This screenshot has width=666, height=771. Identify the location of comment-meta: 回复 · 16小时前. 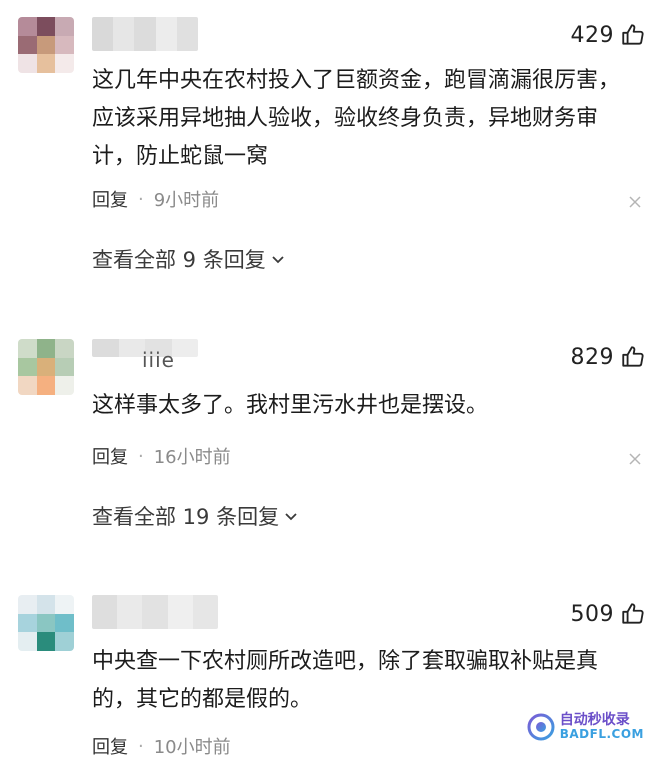
(161, 456).